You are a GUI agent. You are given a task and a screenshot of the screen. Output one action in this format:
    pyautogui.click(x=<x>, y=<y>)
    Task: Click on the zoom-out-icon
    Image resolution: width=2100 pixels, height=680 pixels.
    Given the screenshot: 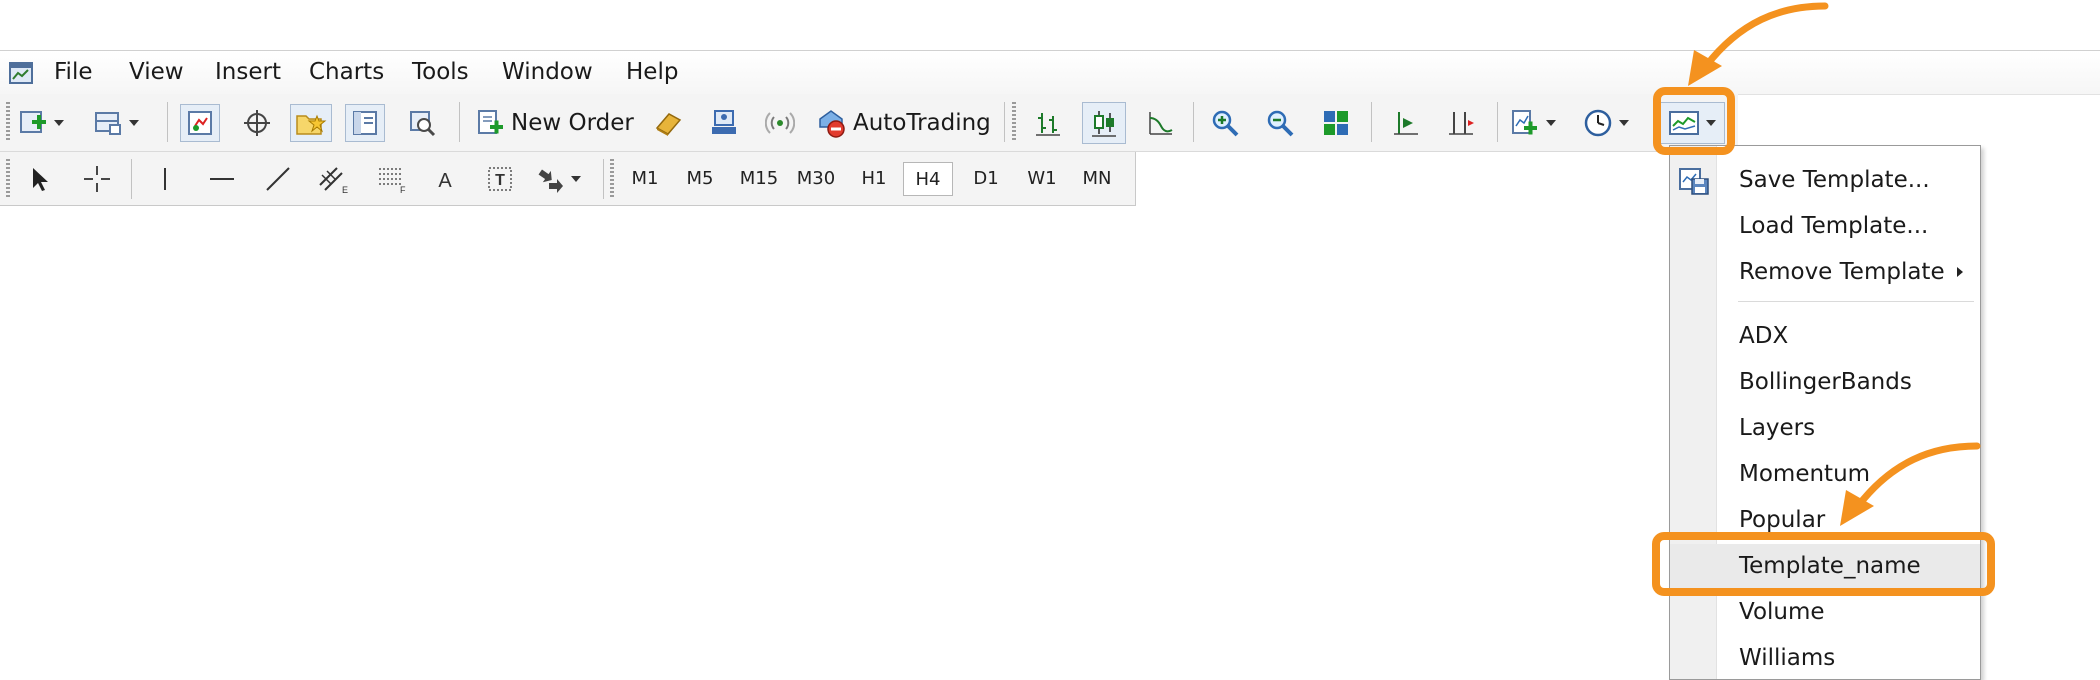 What is the action you would take?
    pyautogui.click(x=1280, y=123)
    